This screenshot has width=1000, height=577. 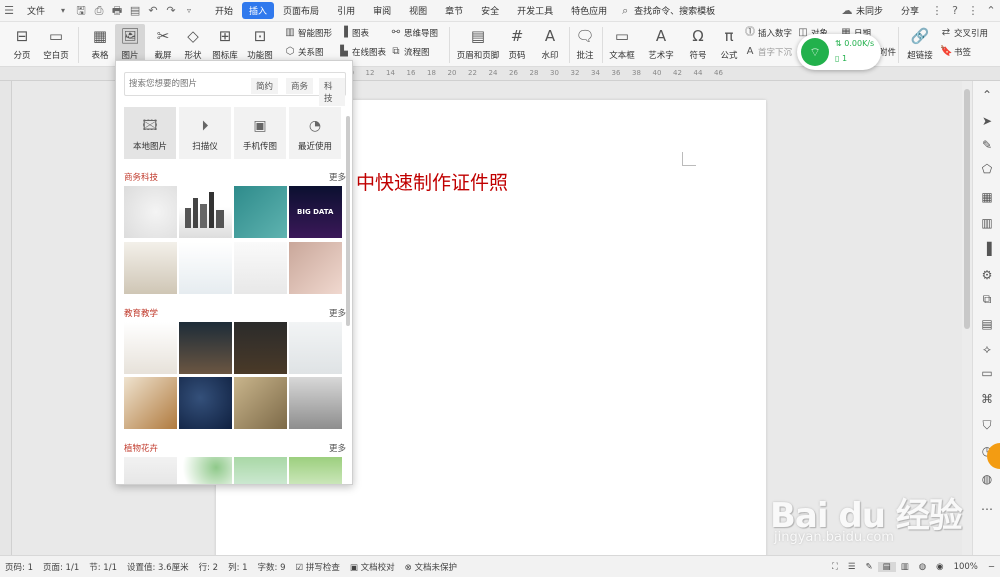 What do you see at coordinates (585, 44) in the screenshot?
I see `comment-button: 🗨 批注` at bounding box center [585, 44].